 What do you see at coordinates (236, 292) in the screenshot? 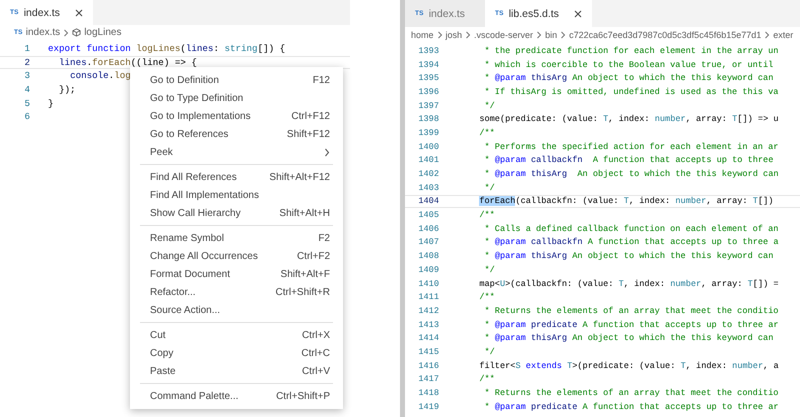
I see `menu-item: Refactor... Ctrl+Shift+R` at bounding box center [236, 292].